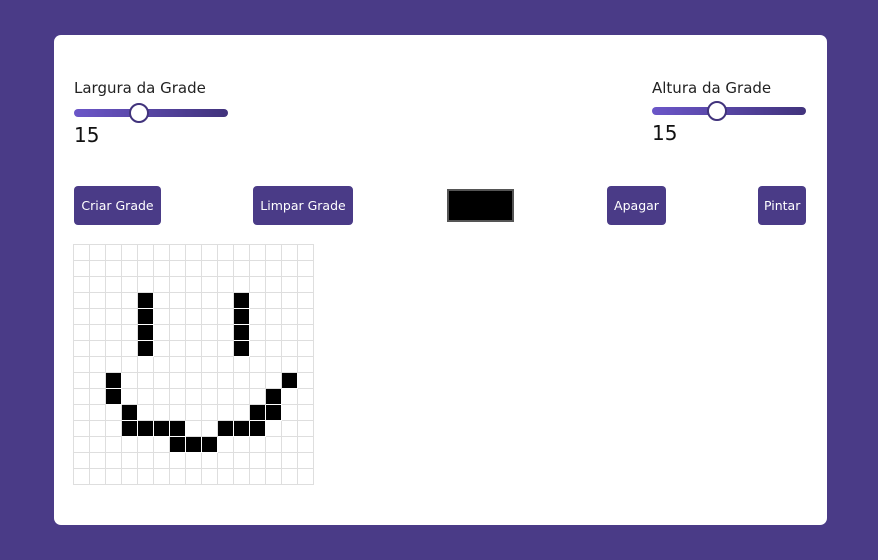 This screenshot has width=878, height=560. What do you see at coordinates (117, 205) in the screenshot?
I see `create-grid-button: Criar Grade` at bounding box center [117, 205].